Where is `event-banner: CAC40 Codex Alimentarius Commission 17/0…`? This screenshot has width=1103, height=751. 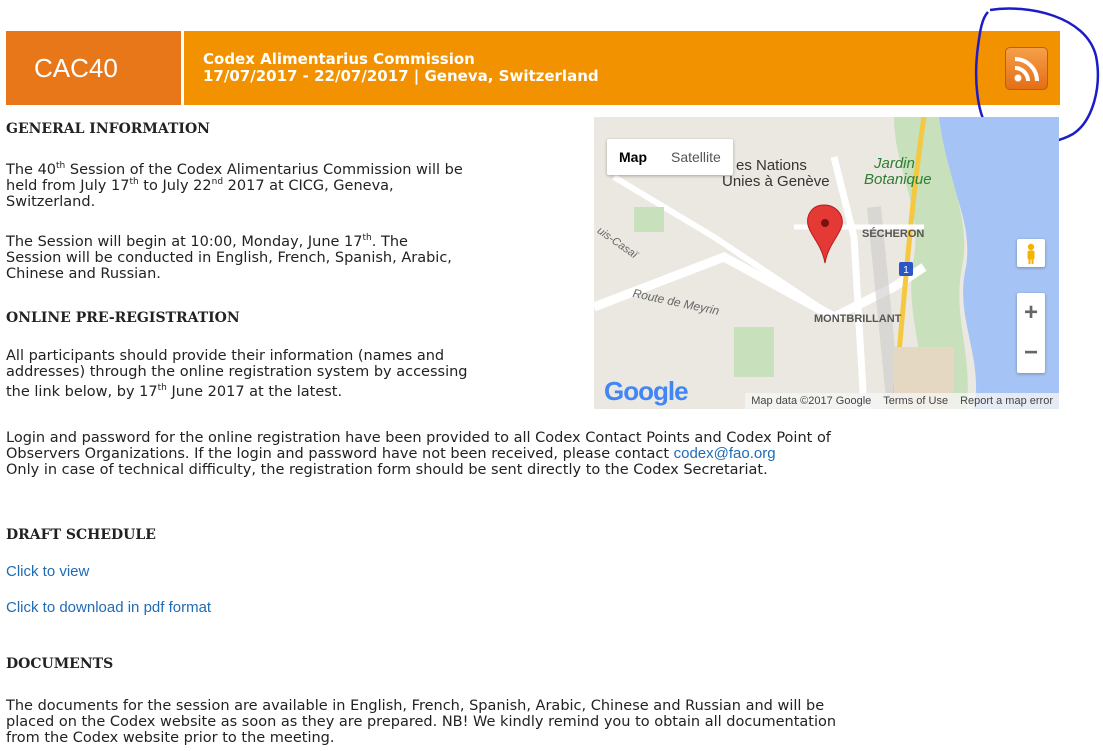 event-banner: CAC40 Codex Alimentarius Commission 17/0… is located at coordinates (533, 68).